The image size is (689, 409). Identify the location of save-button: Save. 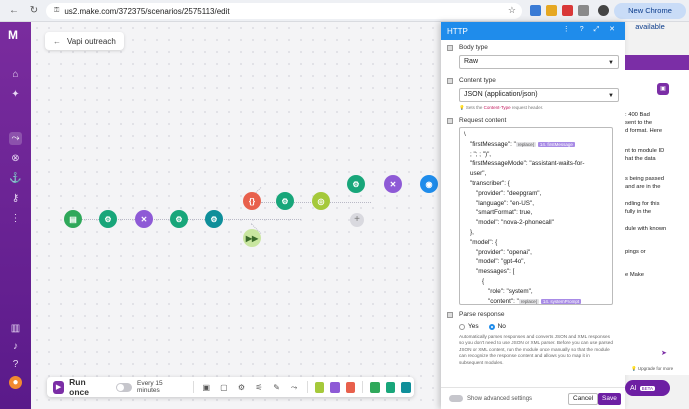
(609, 399).